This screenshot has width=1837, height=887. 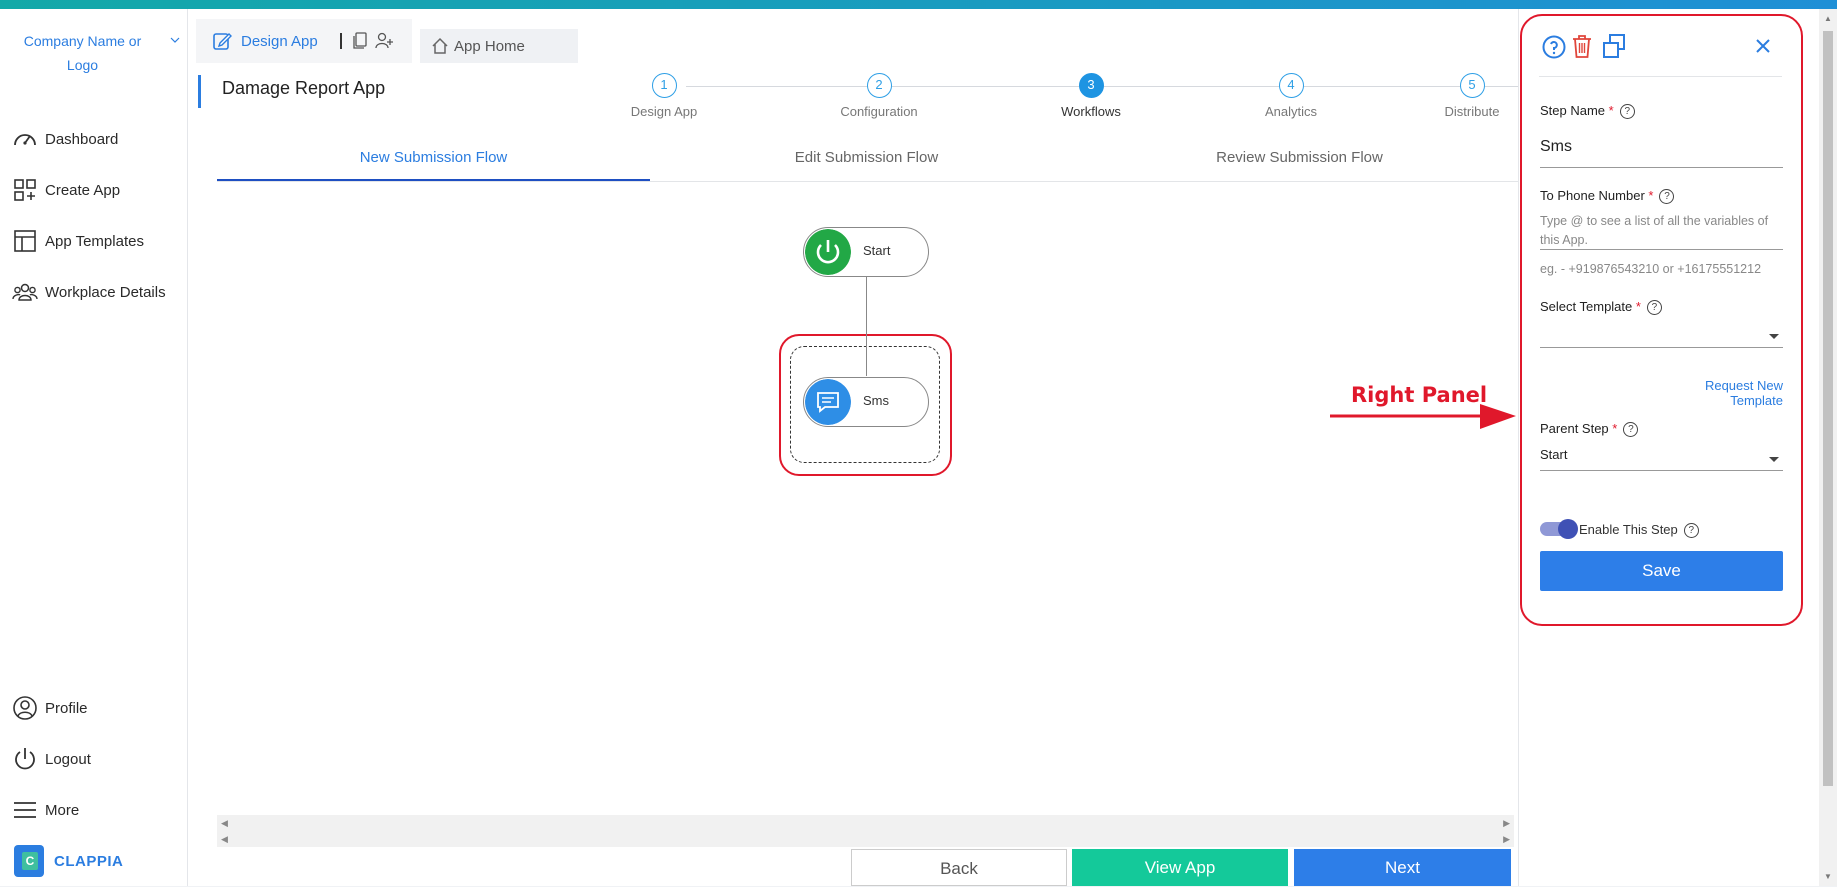 What do you see at coordinates (1661, 459) in the screenshot?
I see `parent-step-dropdown: Start` at bounding box center [1661, 459].